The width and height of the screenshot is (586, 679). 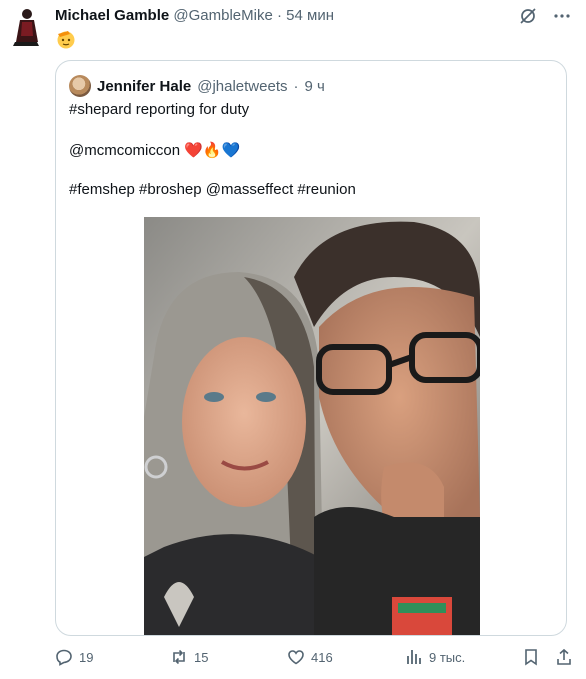 I want to click on quoted-avatar, so click(x=80, y=86).